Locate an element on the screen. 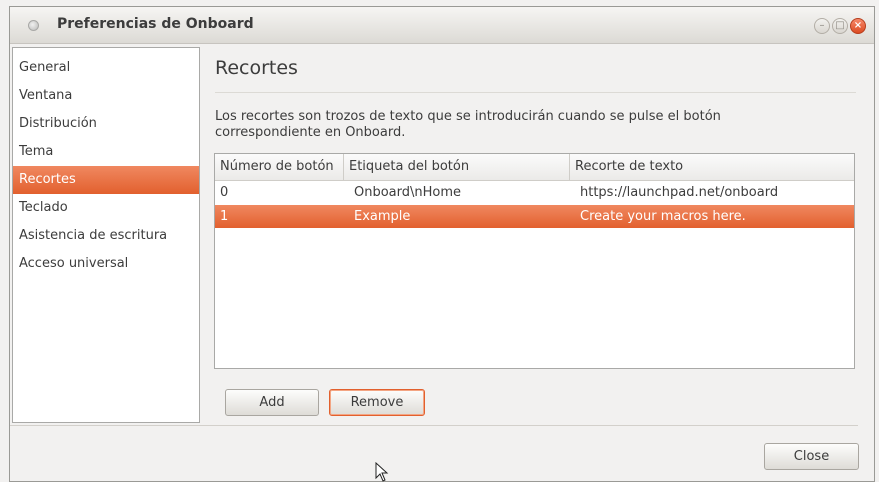  column-header-button-label: Etiqueta del botón is located at coordinates (457, 167).